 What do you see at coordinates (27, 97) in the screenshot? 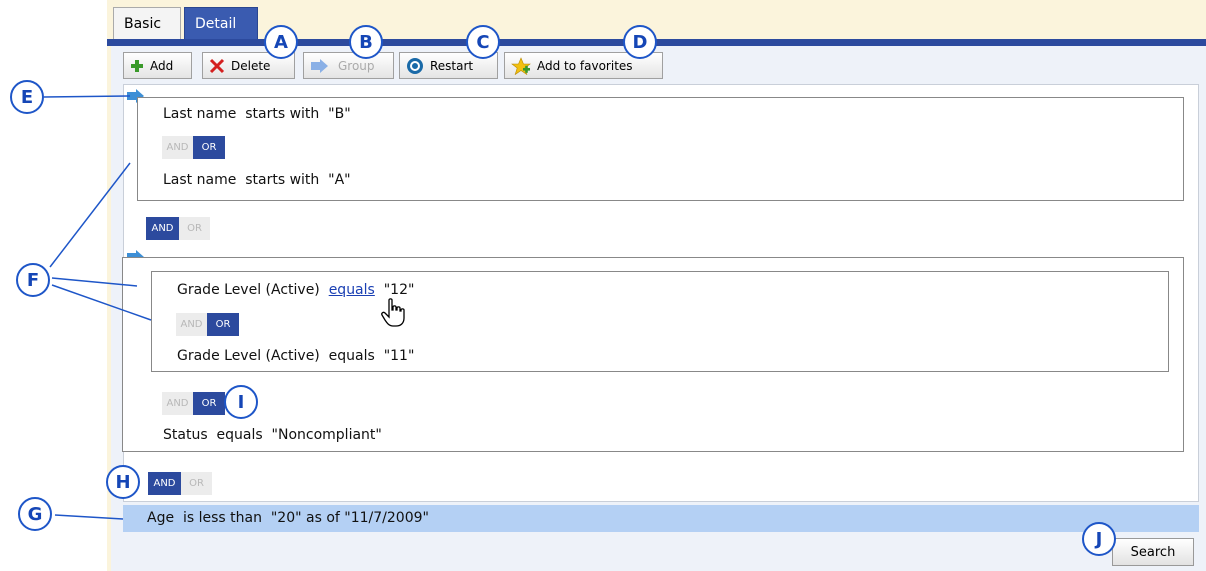
I see `callout-e: E` at bounding box center [27, 97].